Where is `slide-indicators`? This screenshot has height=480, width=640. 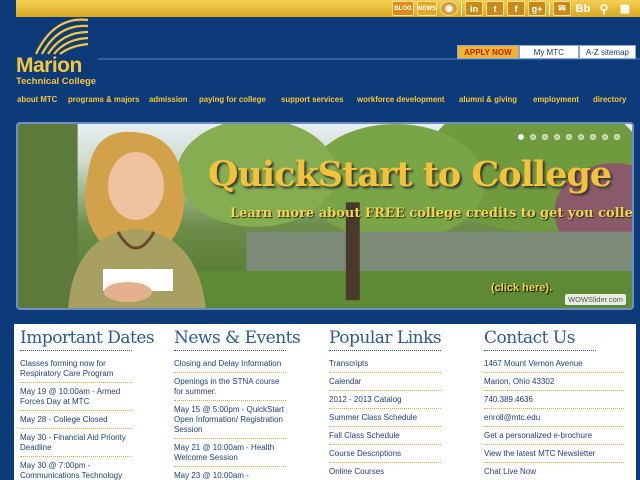
slide-indicators is located at coordinates (569, 137).